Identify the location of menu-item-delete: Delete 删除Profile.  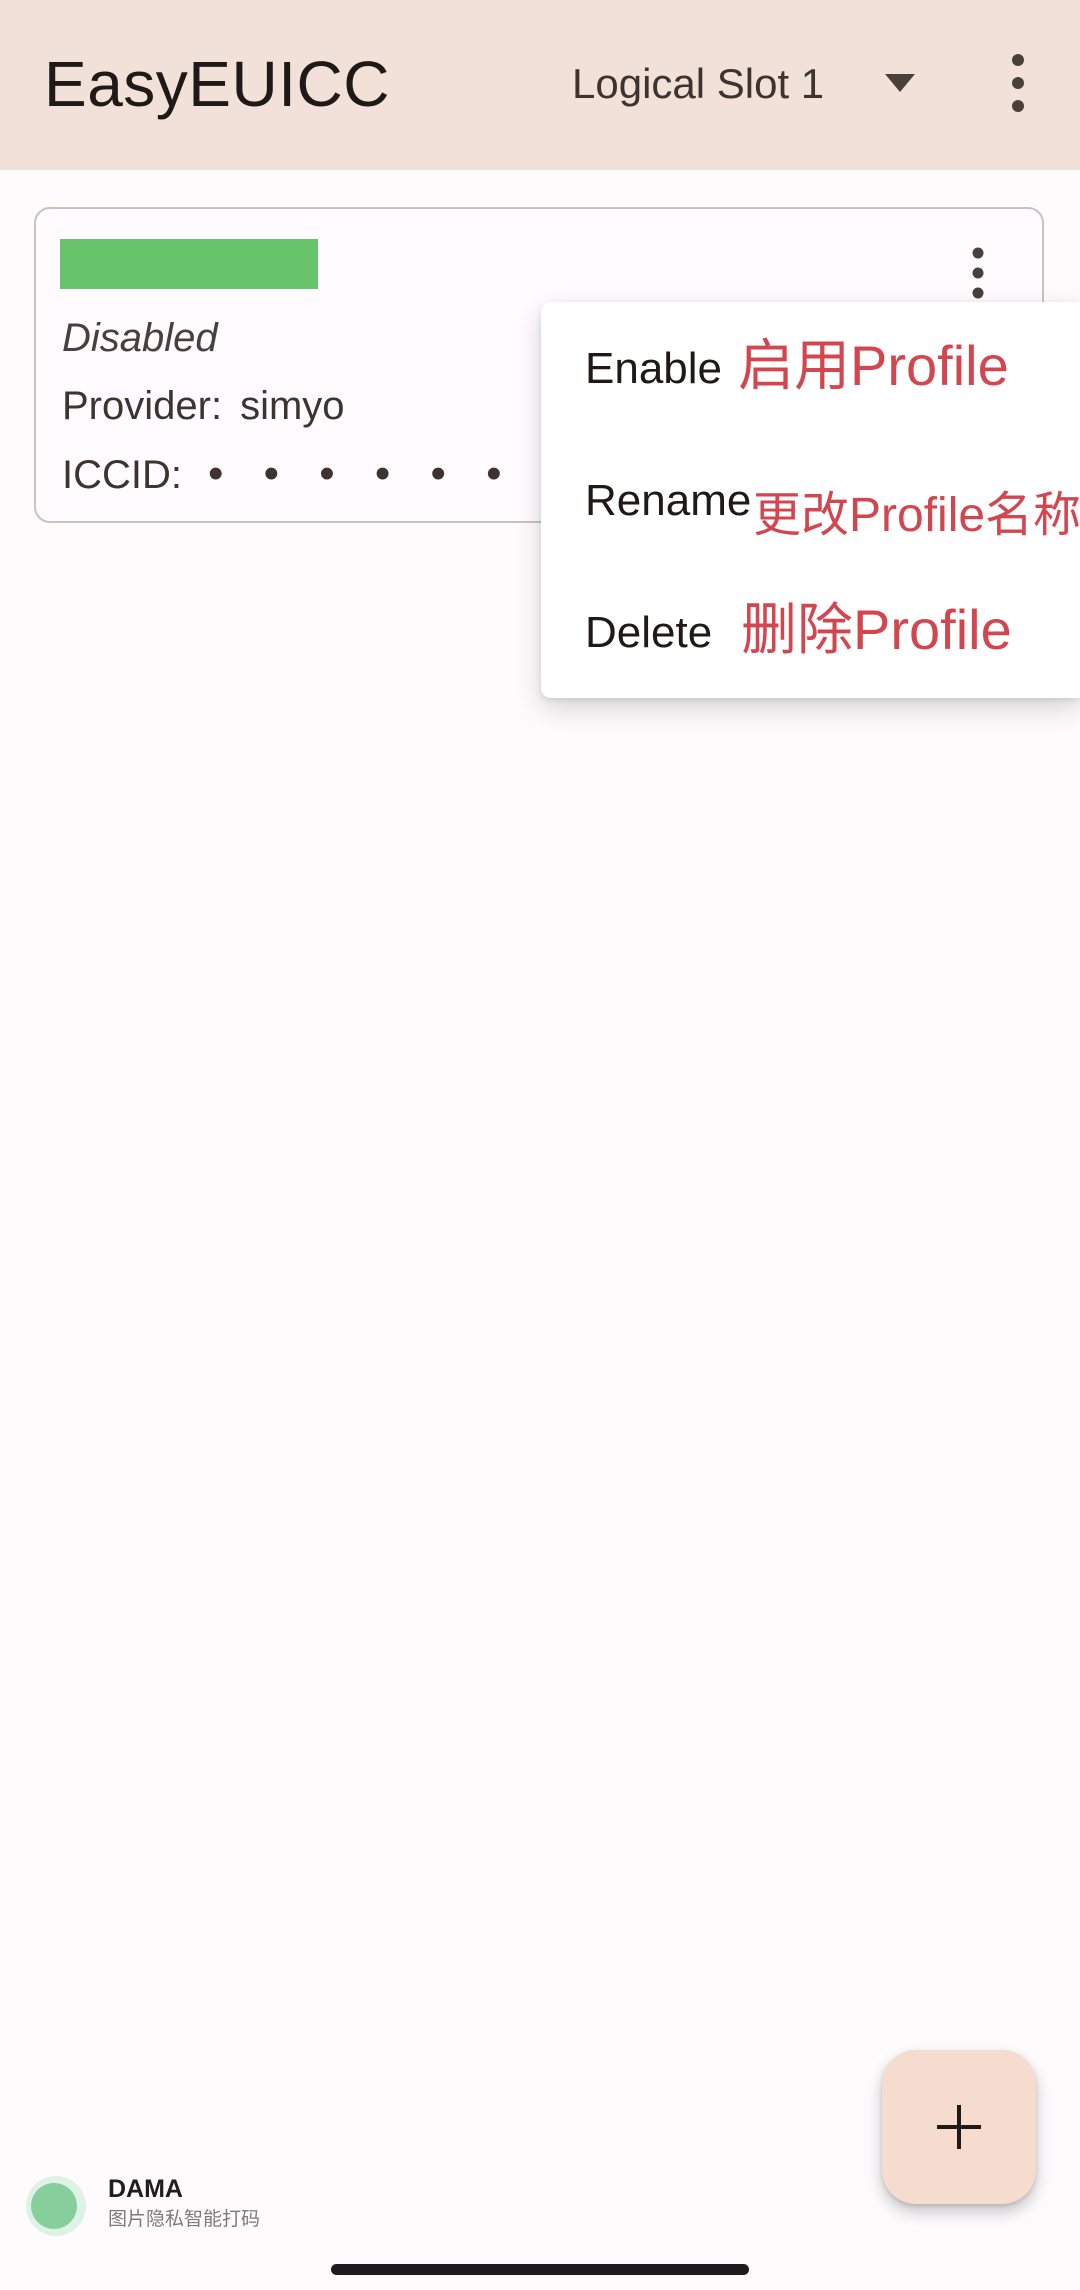
(810, 632).